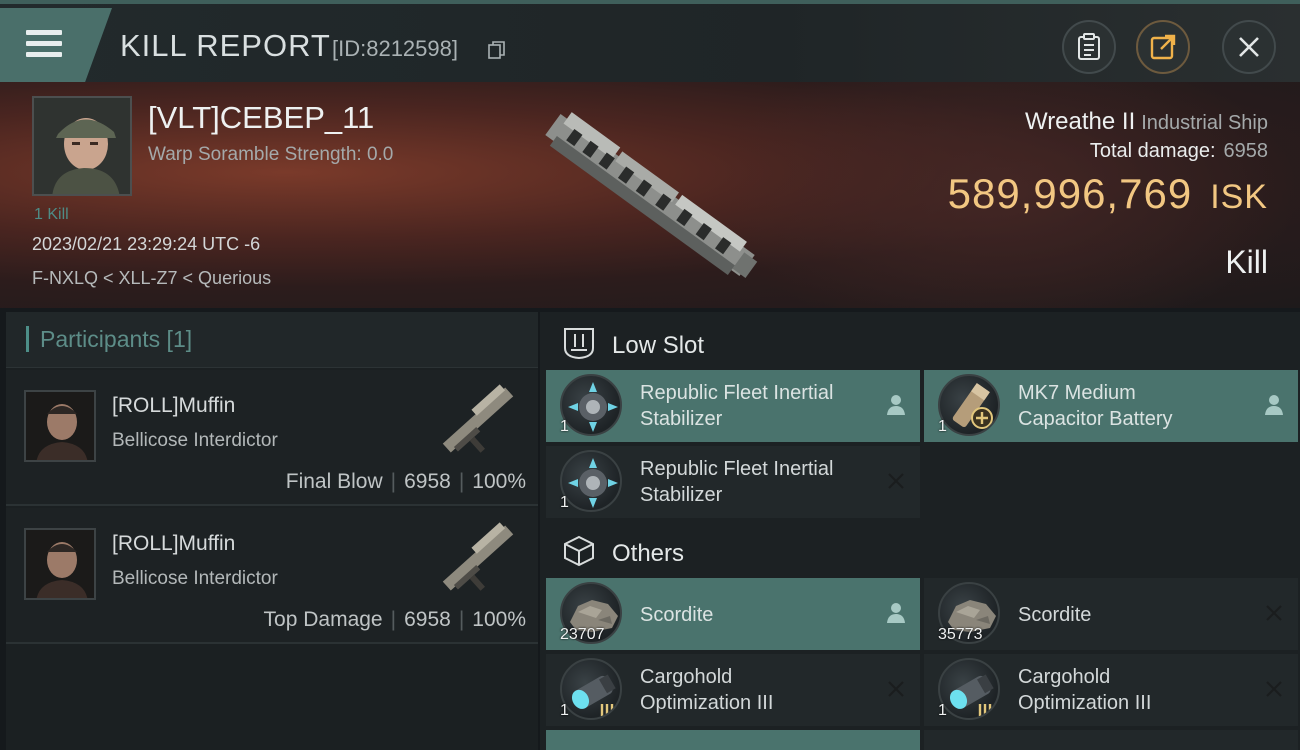  Describe the element at coordinates (648, 553) in the screenshot. I see `others-label: Others` at that location.